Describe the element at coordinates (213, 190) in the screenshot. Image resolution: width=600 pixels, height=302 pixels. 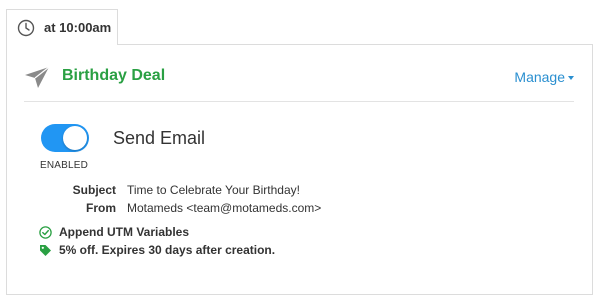
I see `subject-value: Time to Celebrate Your Birthday!` at that location.